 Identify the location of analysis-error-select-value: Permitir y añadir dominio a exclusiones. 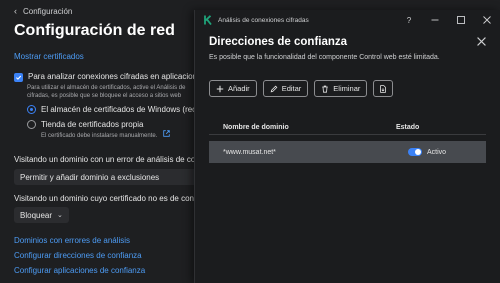
(90, 177).